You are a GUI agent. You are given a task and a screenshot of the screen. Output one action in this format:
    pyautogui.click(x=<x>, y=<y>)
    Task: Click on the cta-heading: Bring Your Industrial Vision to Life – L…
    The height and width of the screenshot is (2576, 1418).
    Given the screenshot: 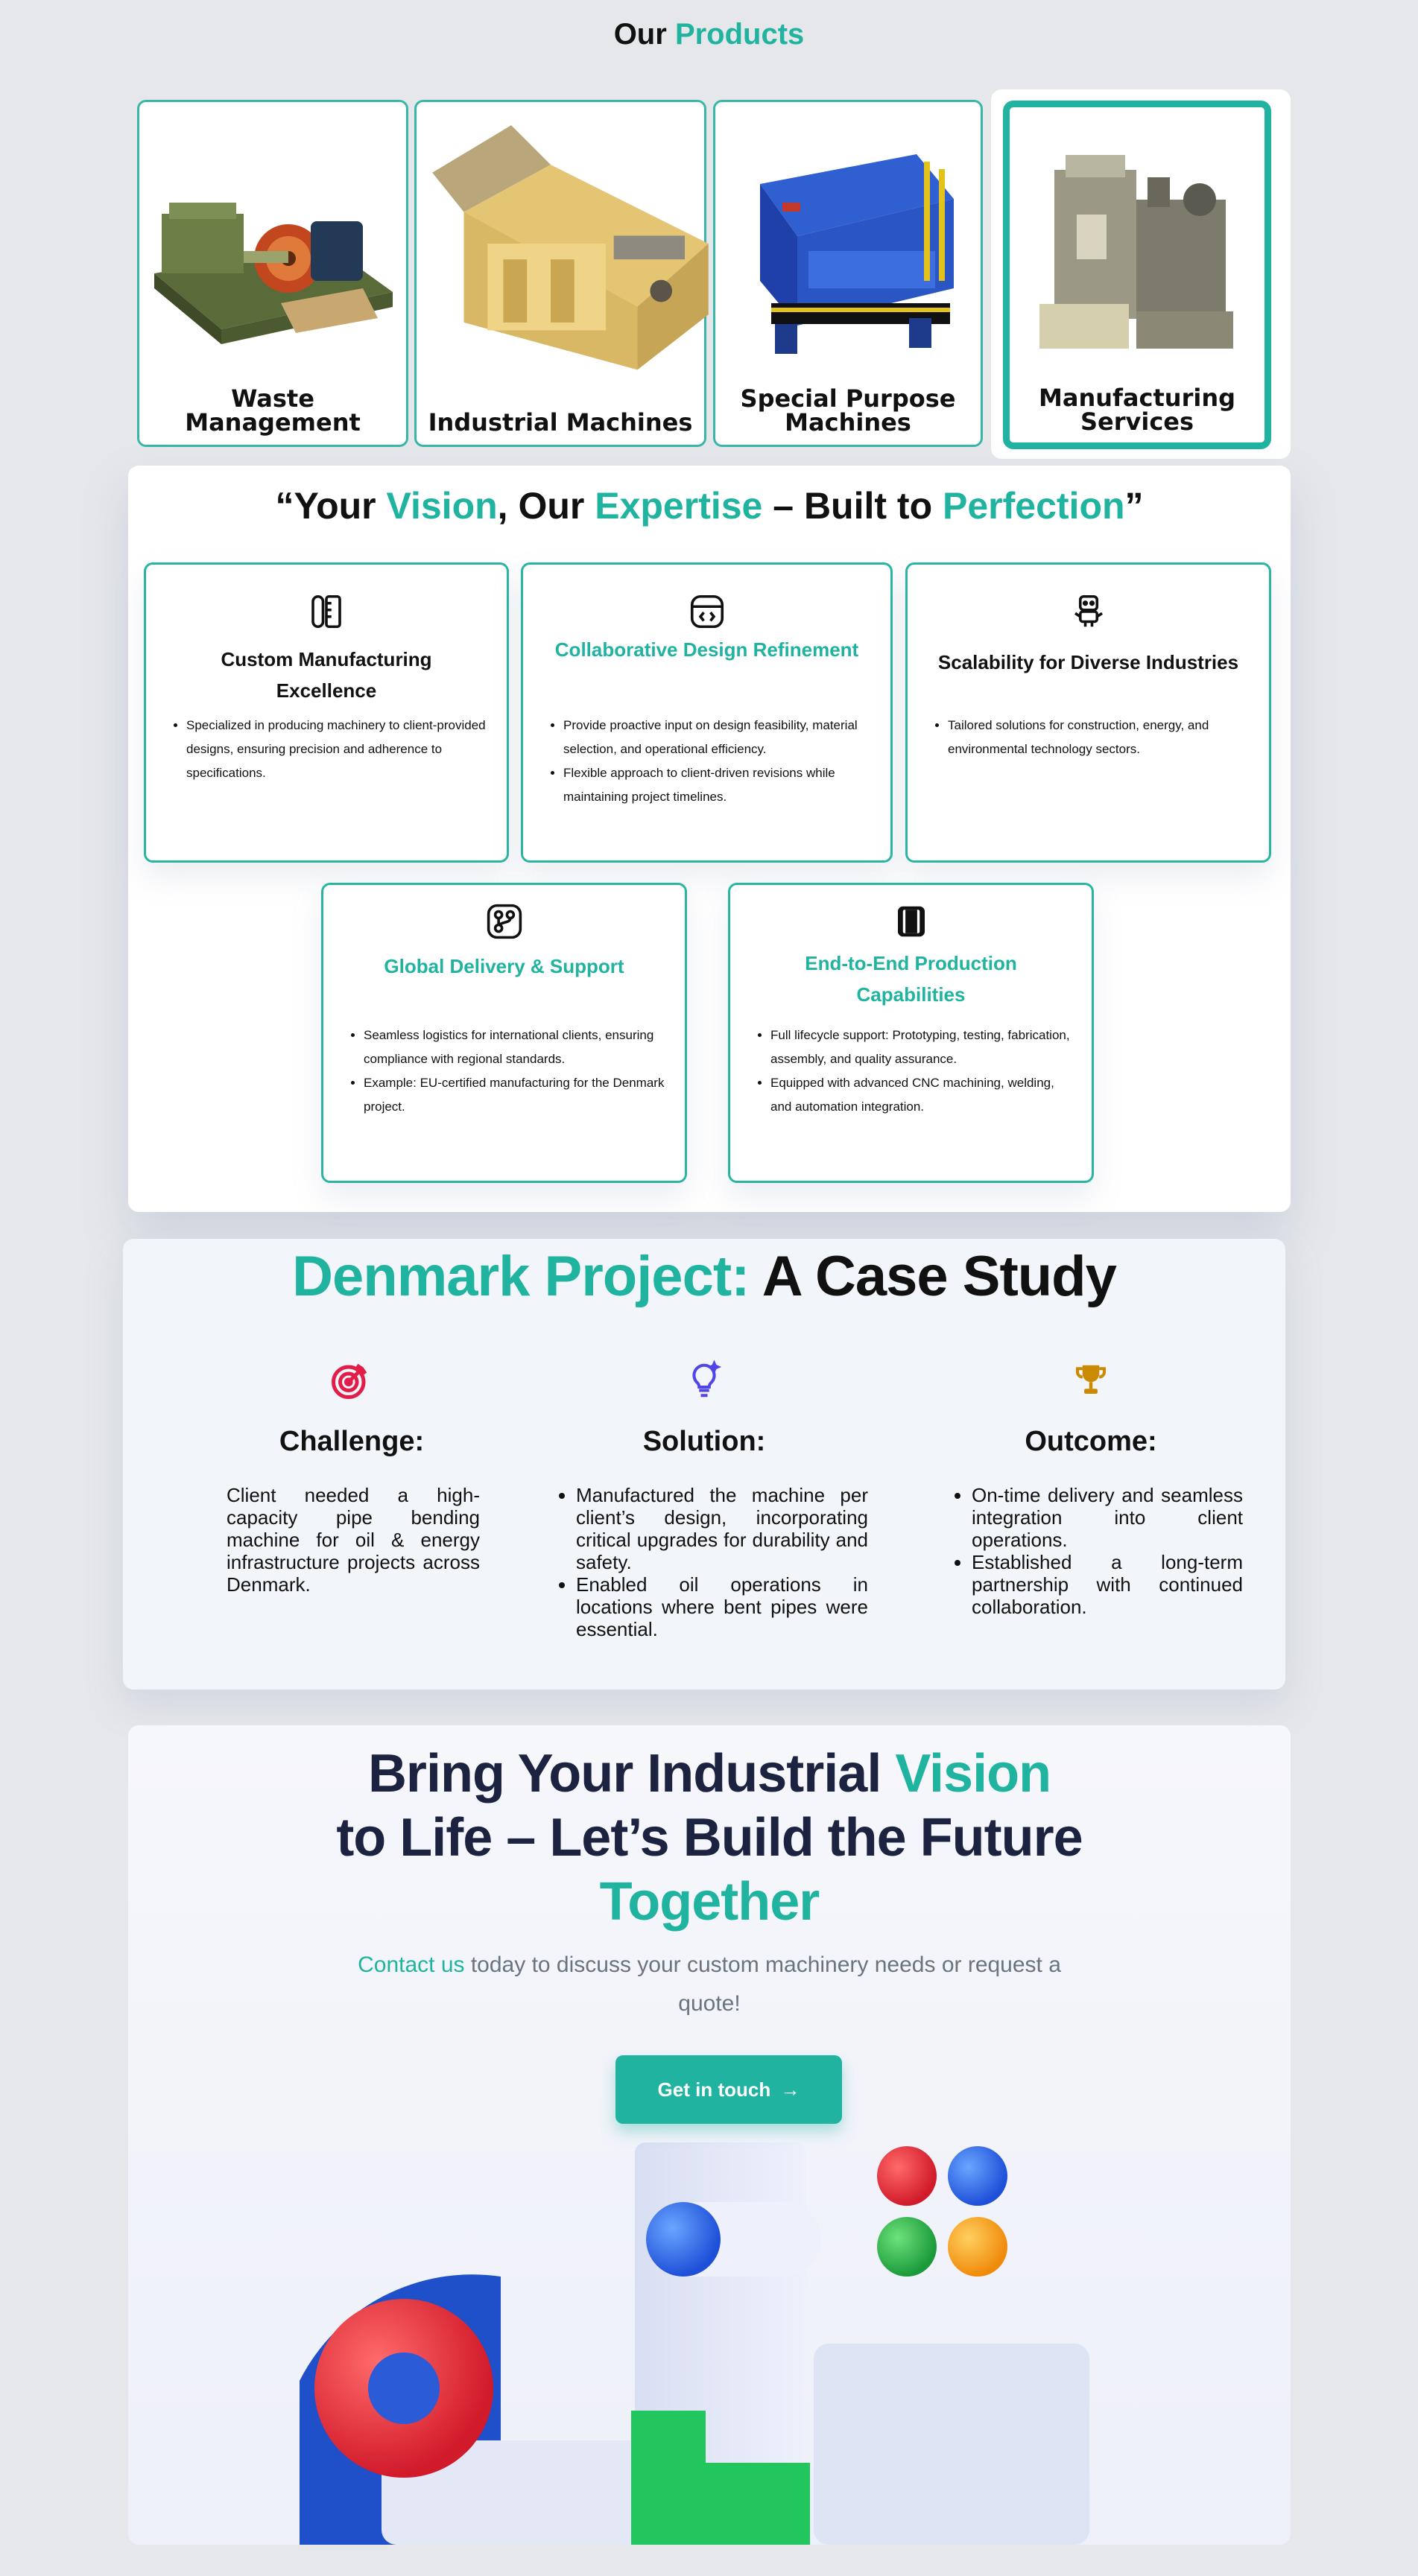 What is the action you would take?
    pyautogui.click(x=709, y=1838)
    